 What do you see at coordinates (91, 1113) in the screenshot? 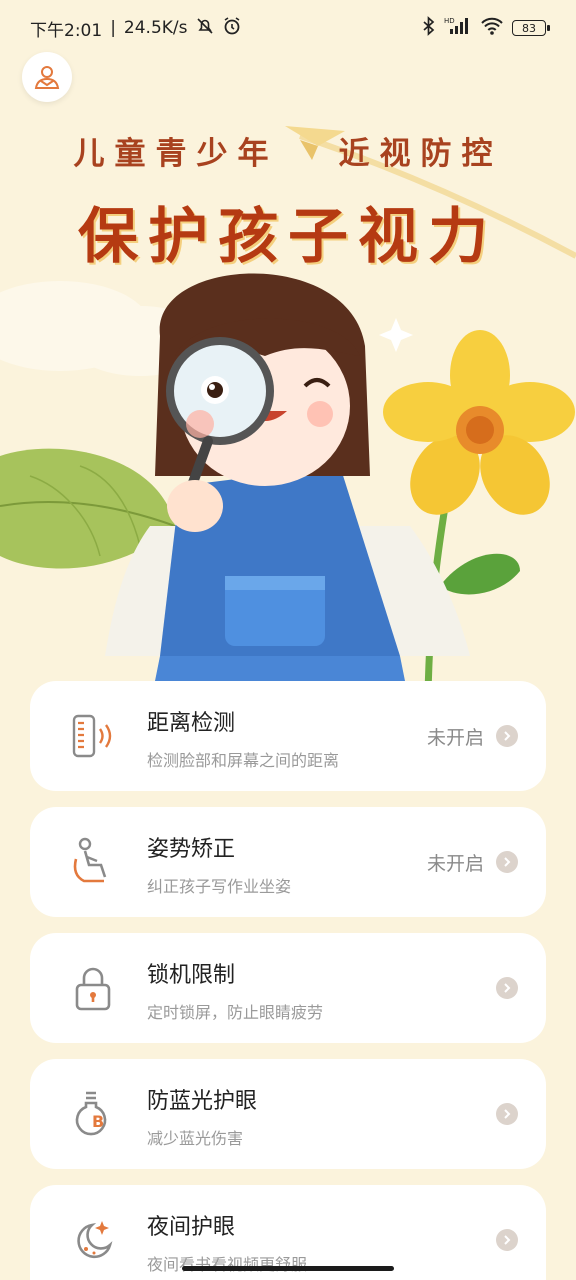
I see `blue-light-bulb-icon: B` at bounding box center [91, 1113].